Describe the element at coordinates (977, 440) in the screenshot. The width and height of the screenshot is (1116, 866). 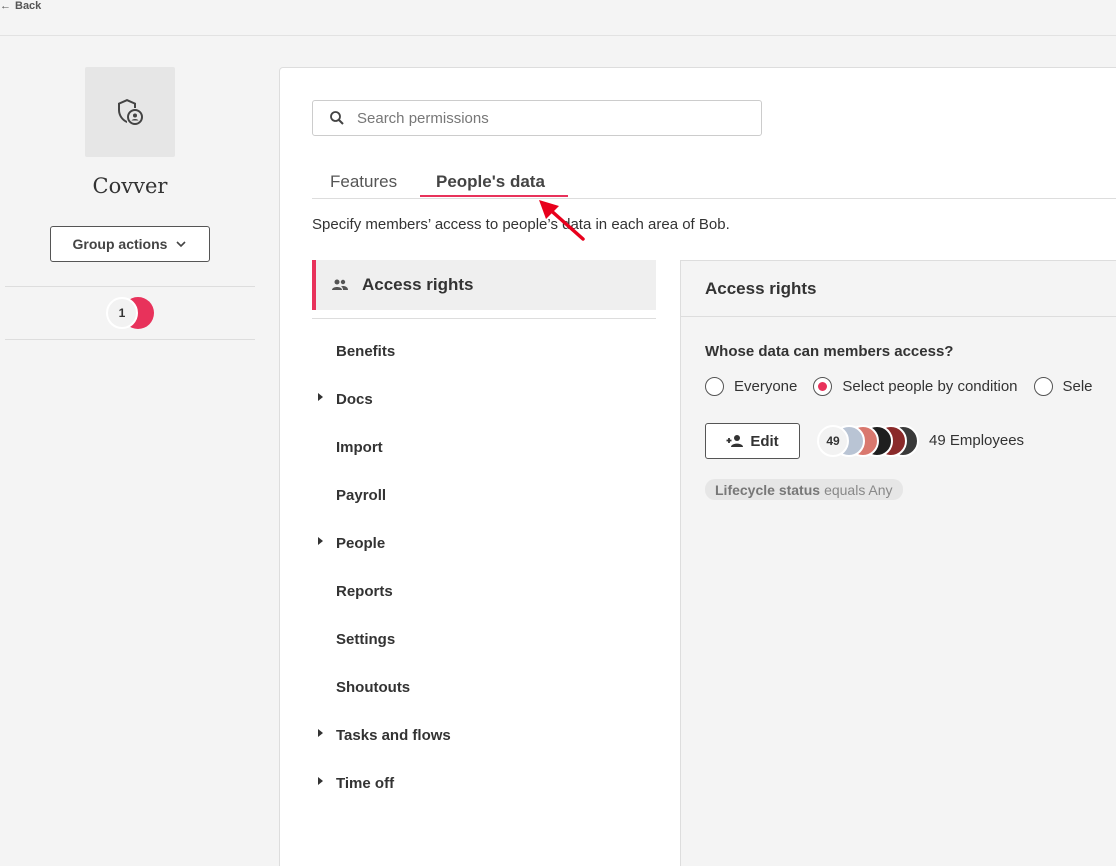
I see `employee-count: 49 Employees` at that location.